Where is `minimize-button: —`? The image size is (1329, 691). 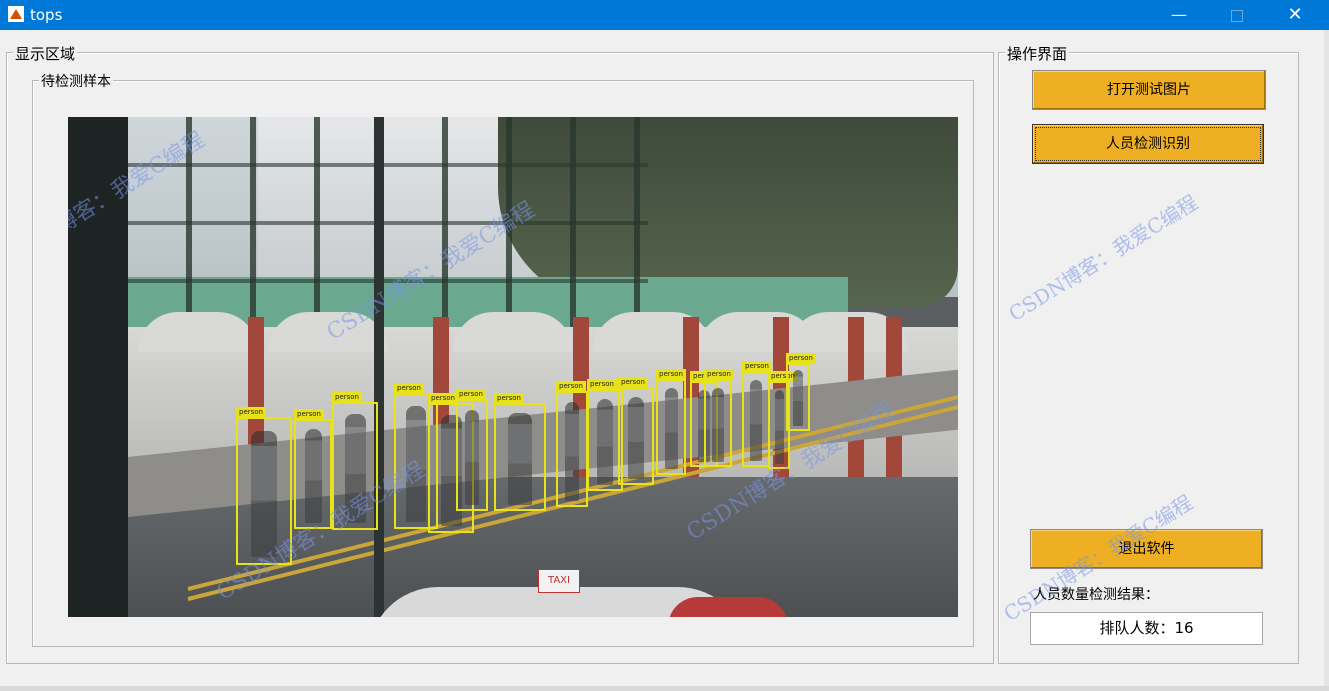
minimize-button: — is located at coordinates (1179, 15).